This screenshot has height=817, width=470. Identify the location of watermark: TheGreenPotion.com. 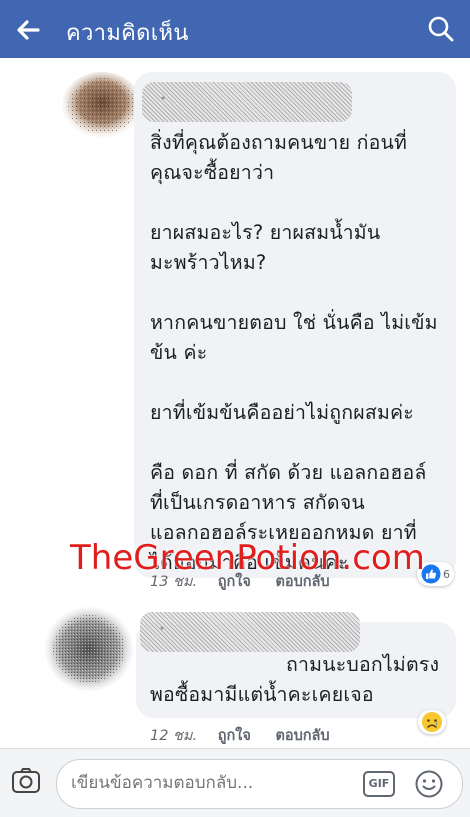
(247, 558).